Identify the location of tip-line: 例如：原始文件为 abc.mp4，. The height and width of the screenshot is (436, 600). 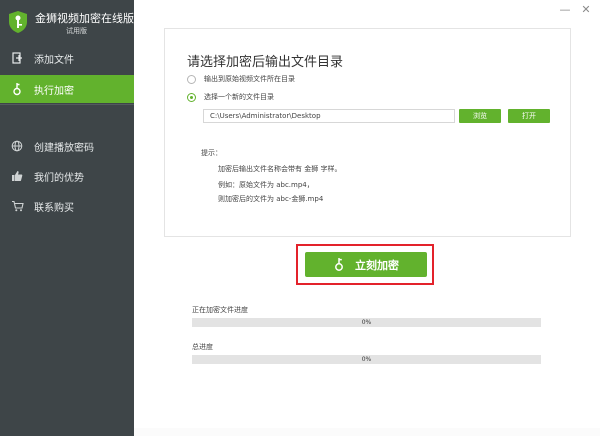
(266, 185).